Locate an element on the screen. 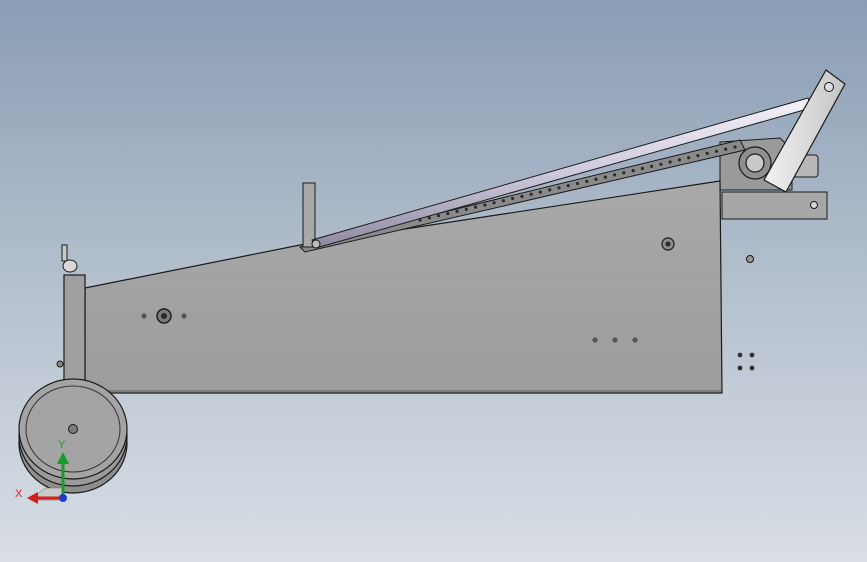 This screenshot has width=867, height=562. wheel-hub is located at coordinates (73, 429).